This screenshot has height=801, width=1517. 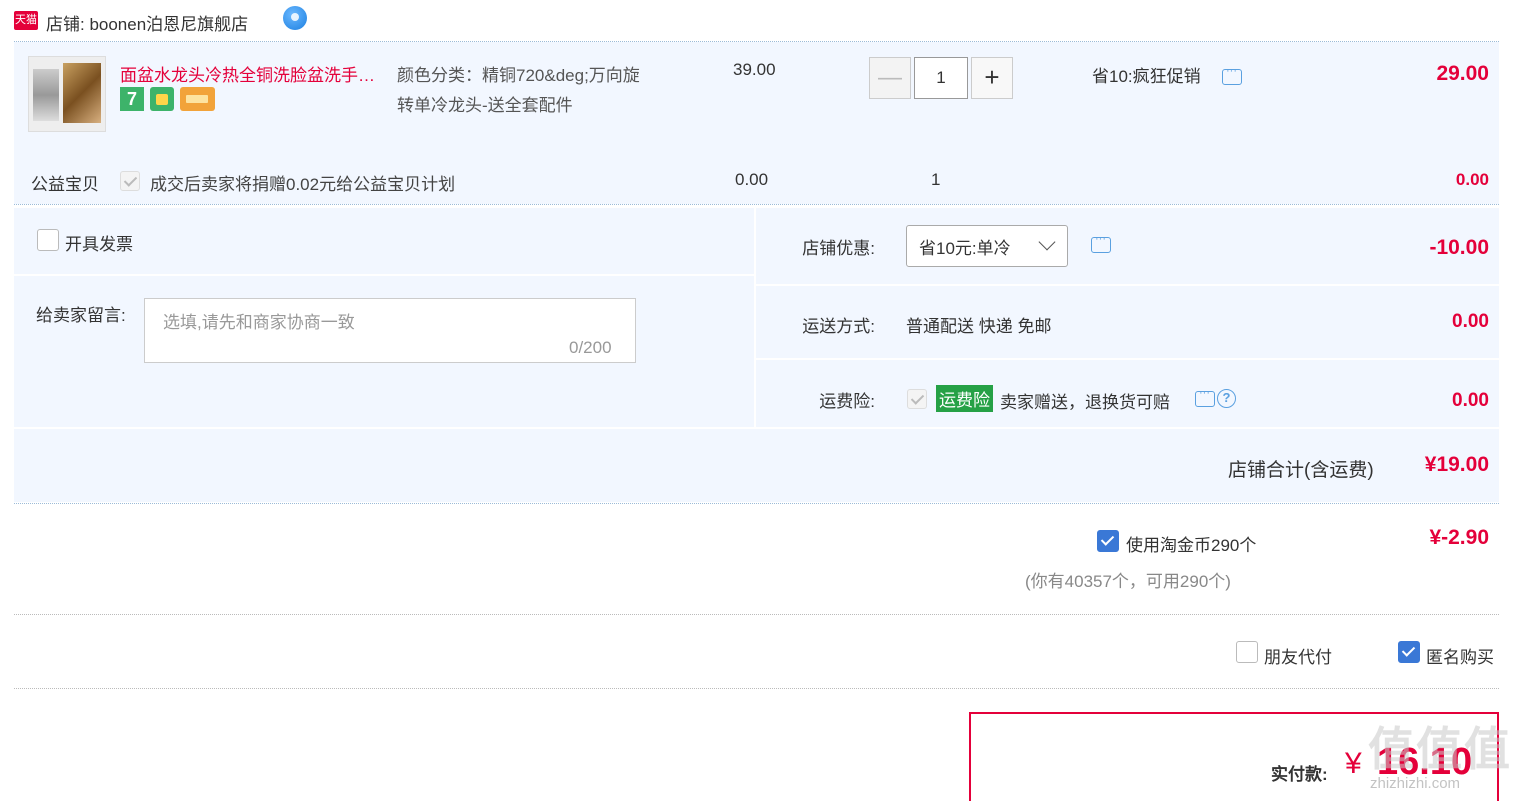 I want to click on use-coins-label: 使用淘金币290个, so click(x=1191, y=545).